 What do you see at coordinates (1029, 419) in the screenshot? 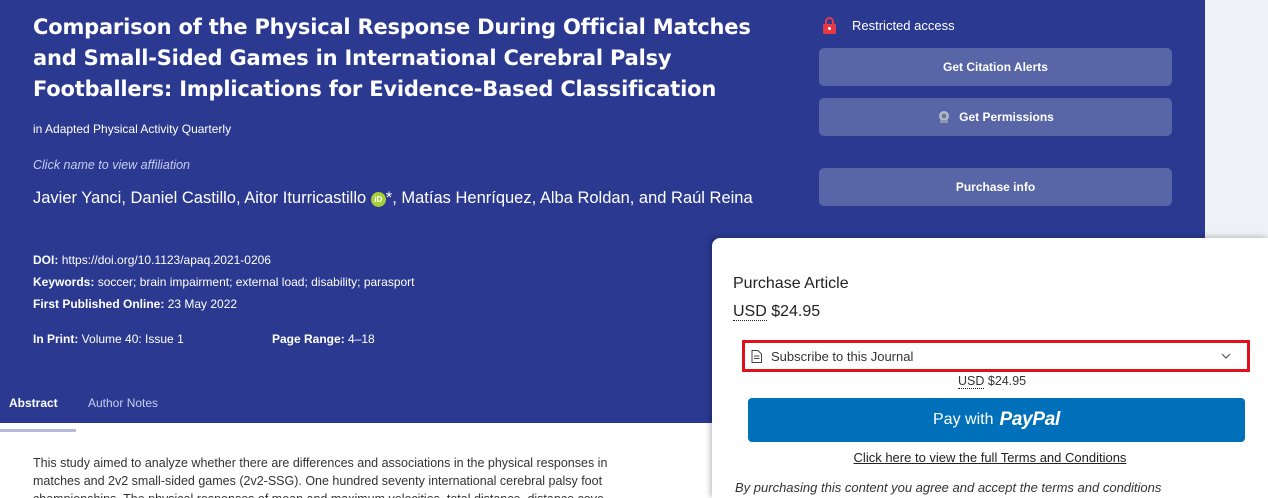
I see `paypal-logo: PayPal` at bounding box center [1029, 419].